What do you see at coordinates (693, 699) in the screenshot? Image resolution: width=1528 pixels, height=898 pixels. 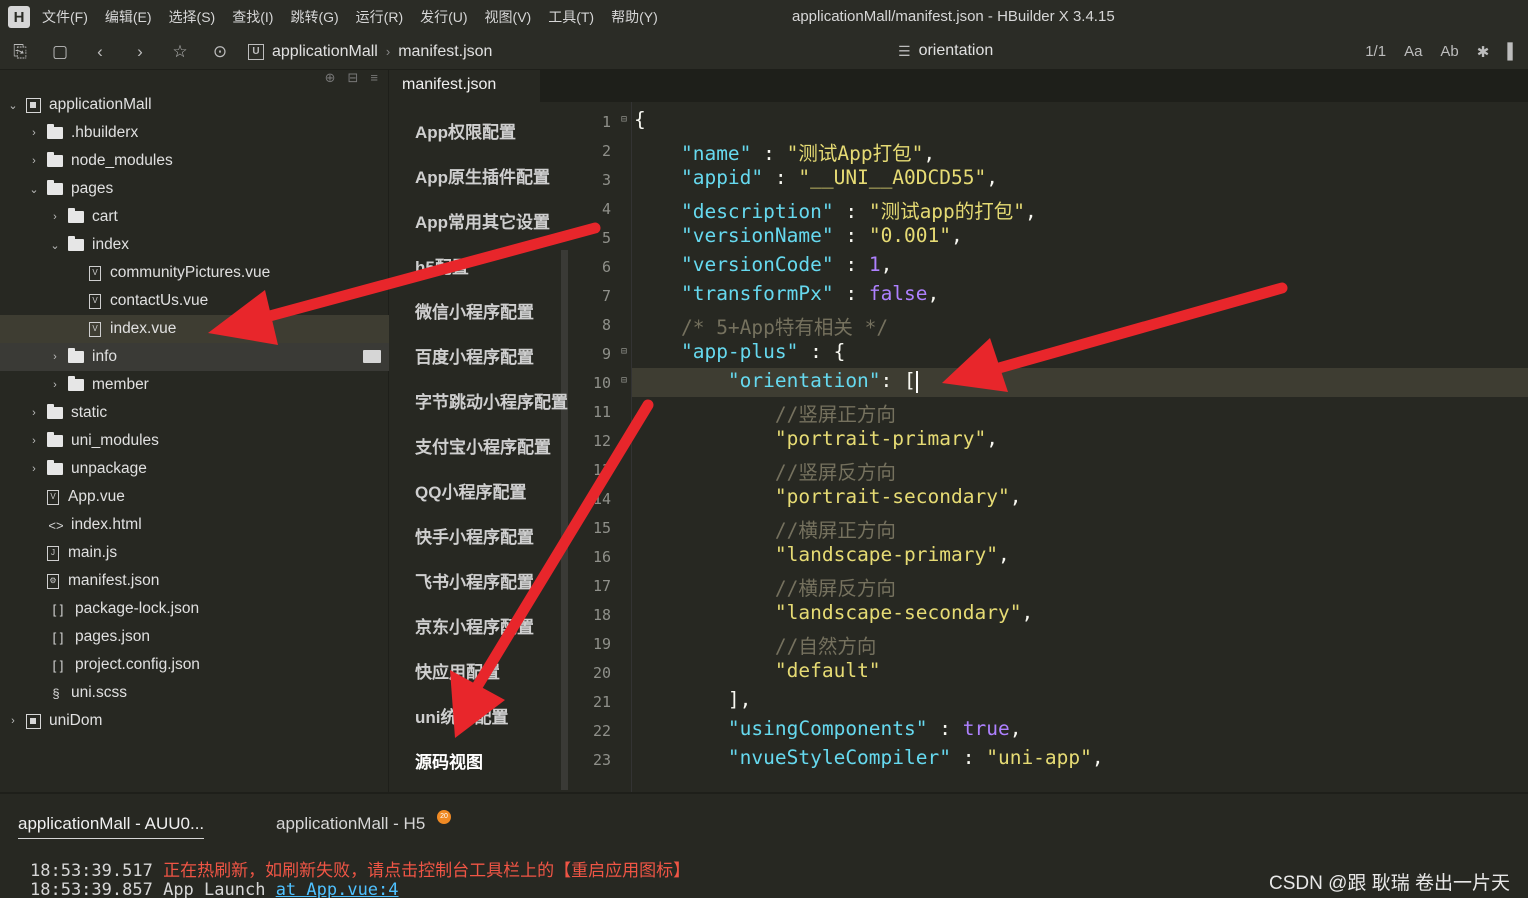 I see `code-line: ],` at bounding box center [693, 699].